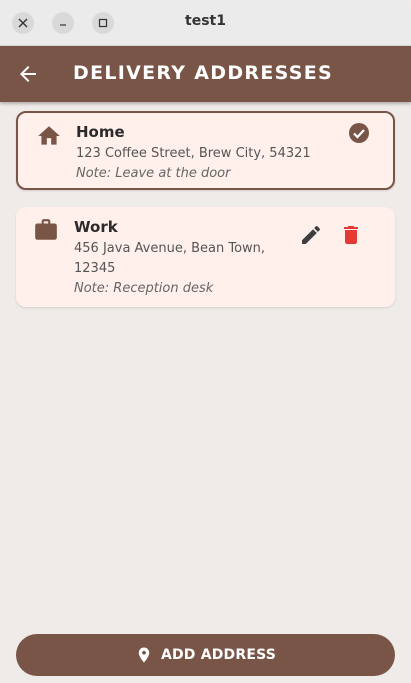 The image size is (411, 683). I want to click on arrow-back-icon, so click(28, 74).